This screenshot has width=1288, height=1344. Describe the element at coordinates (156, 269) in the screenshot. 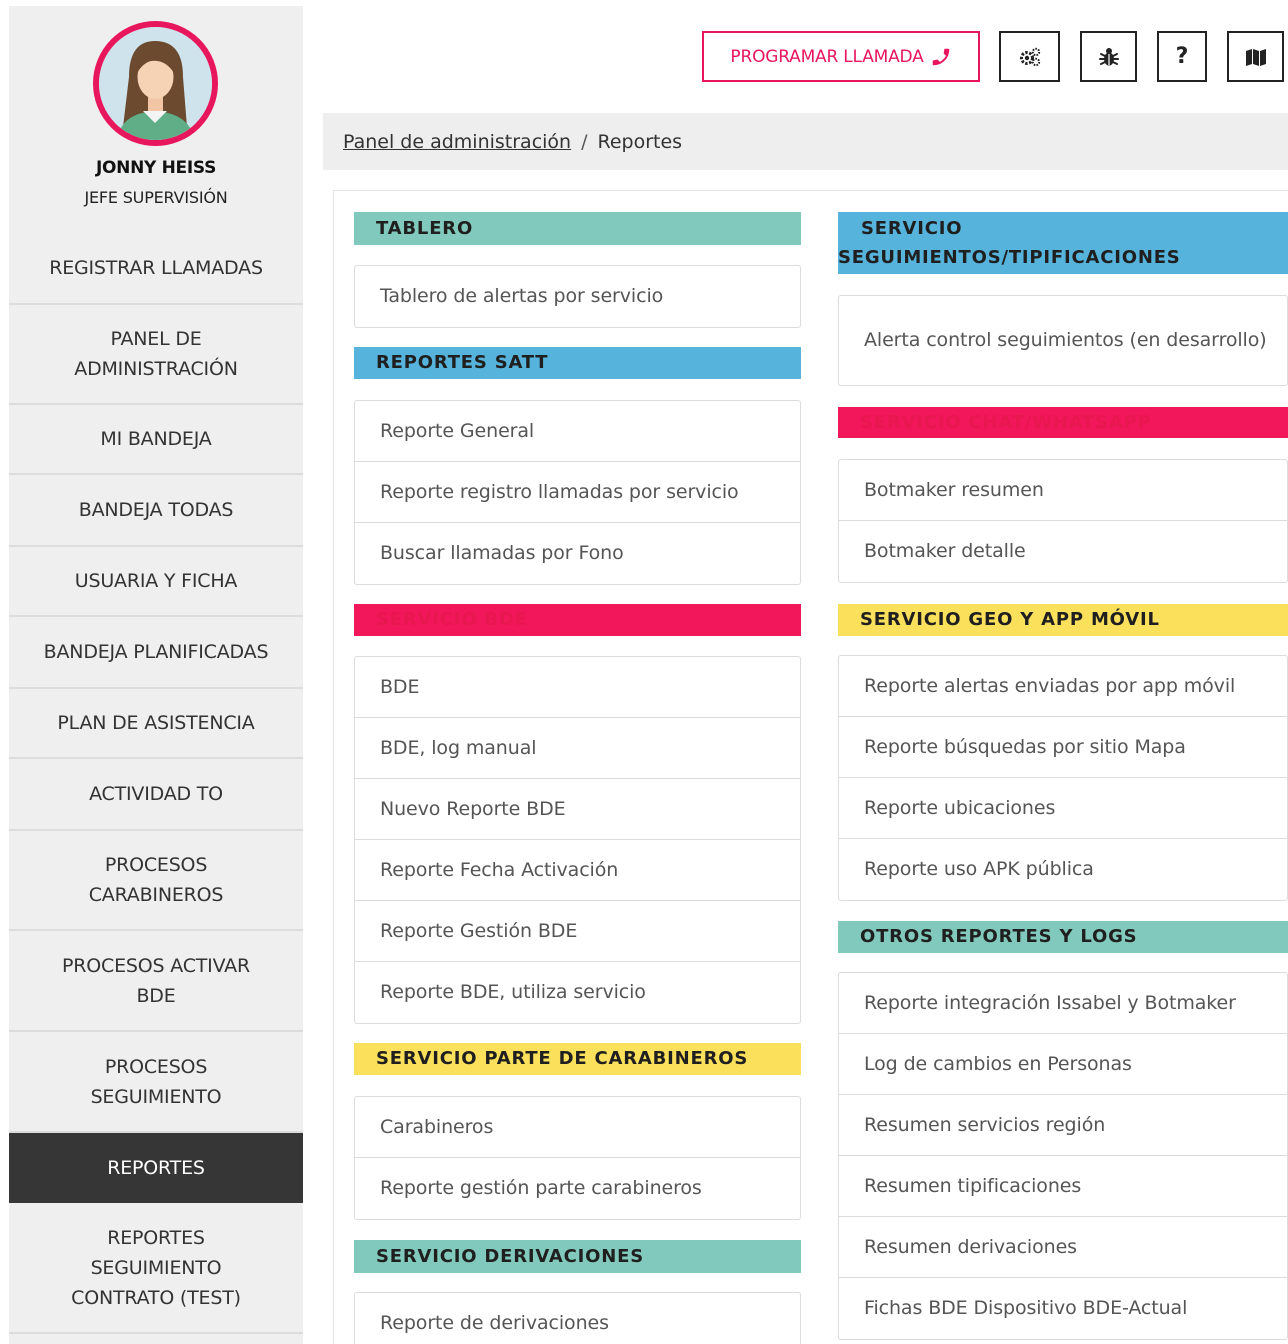

I see `nav-registrar-llamadas: REGISTRAR LLAMADAS` at that location.